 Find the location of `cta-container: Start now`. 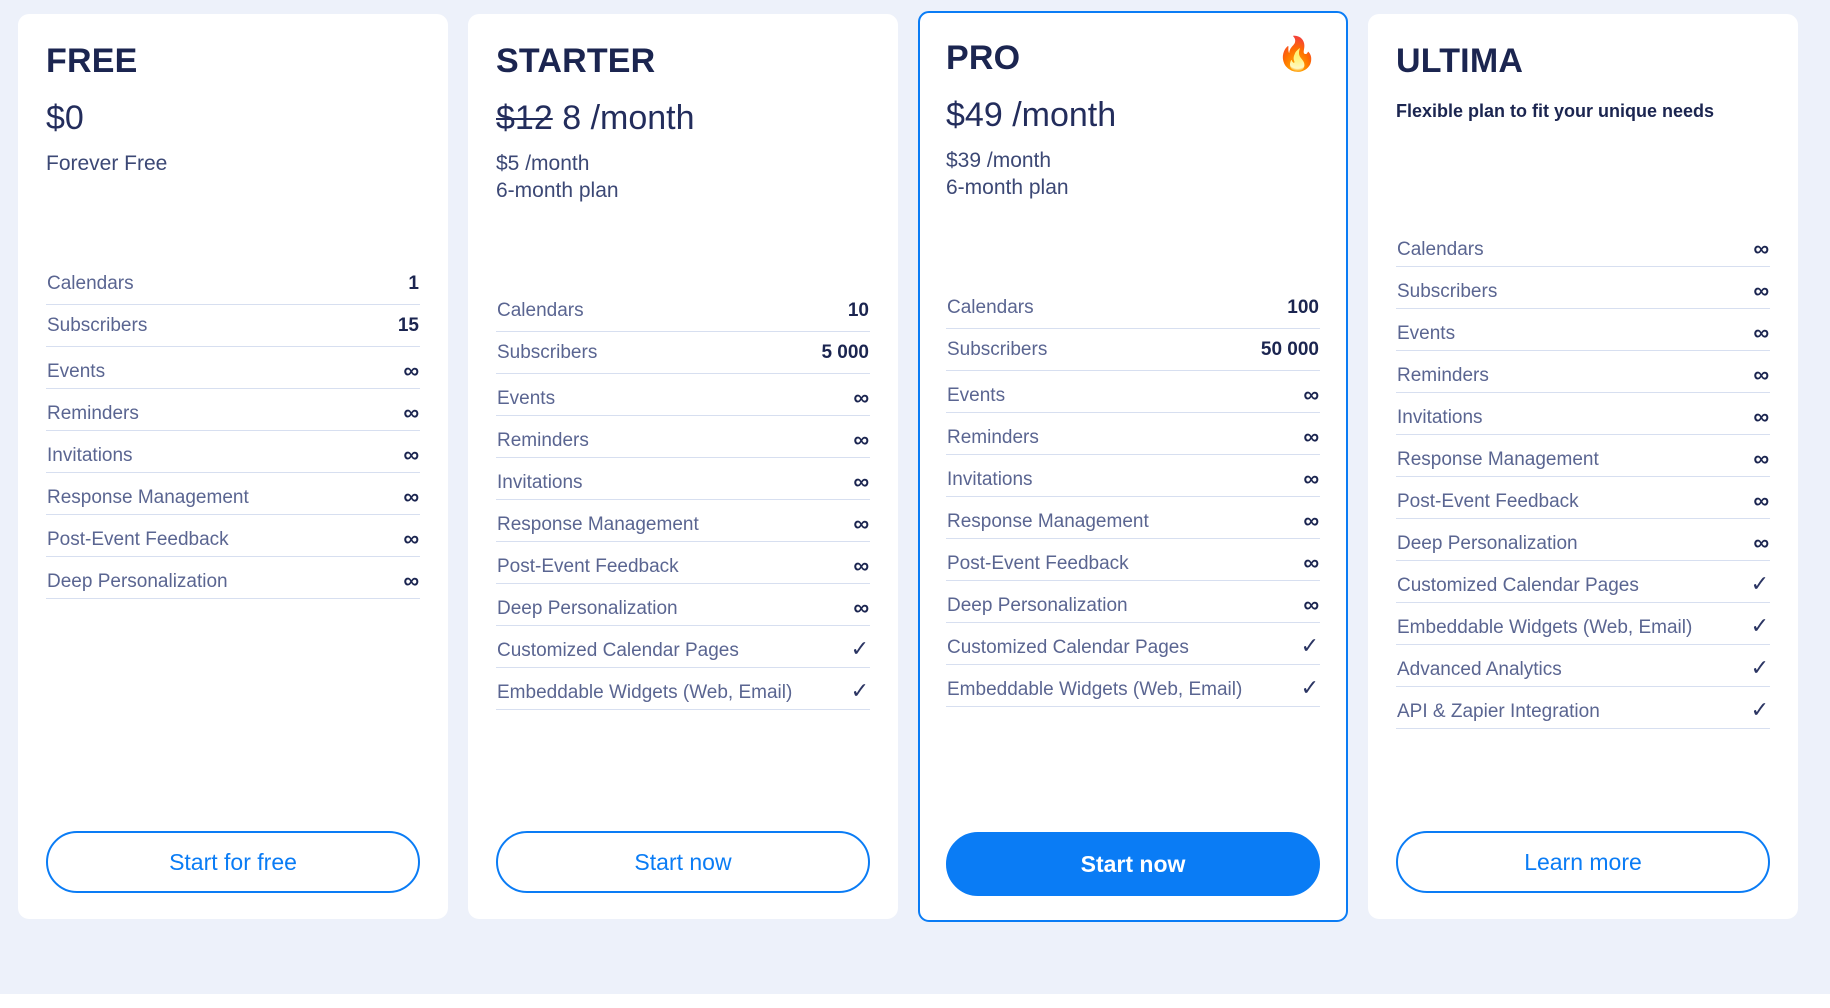

cta-container: Start now is located at coordinates (1133, 849).